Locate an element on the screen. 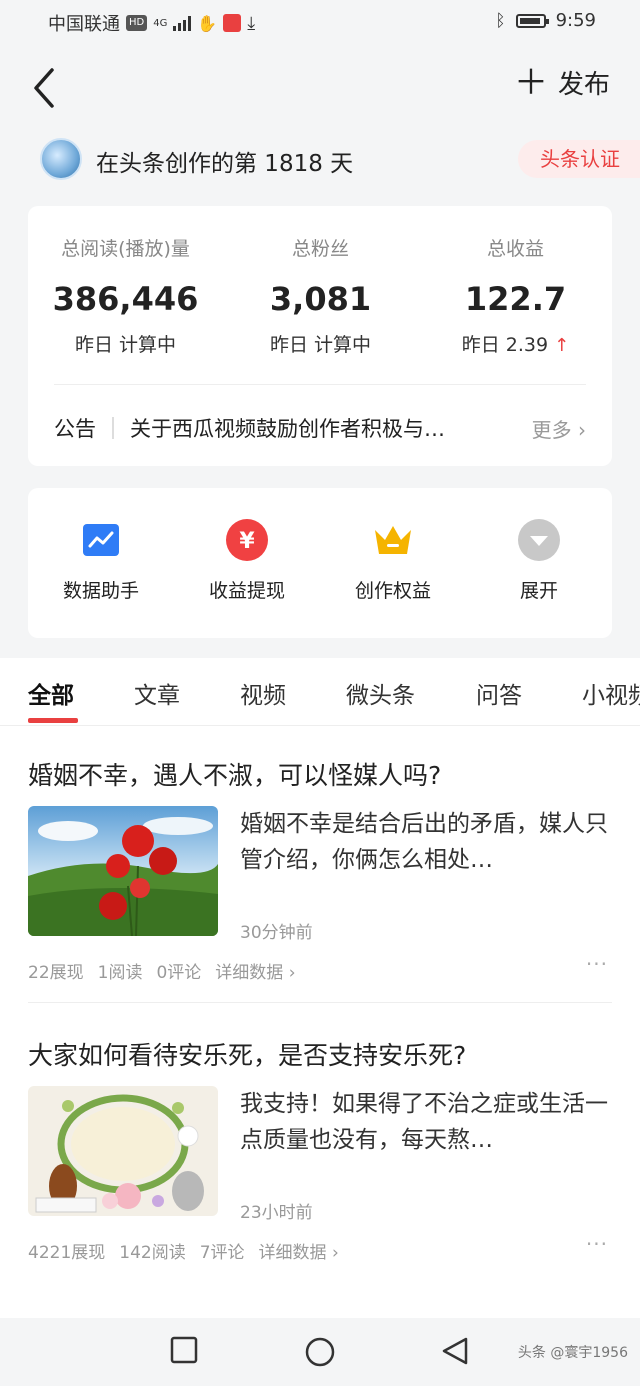  back-button is located at coordinates (46, 88).